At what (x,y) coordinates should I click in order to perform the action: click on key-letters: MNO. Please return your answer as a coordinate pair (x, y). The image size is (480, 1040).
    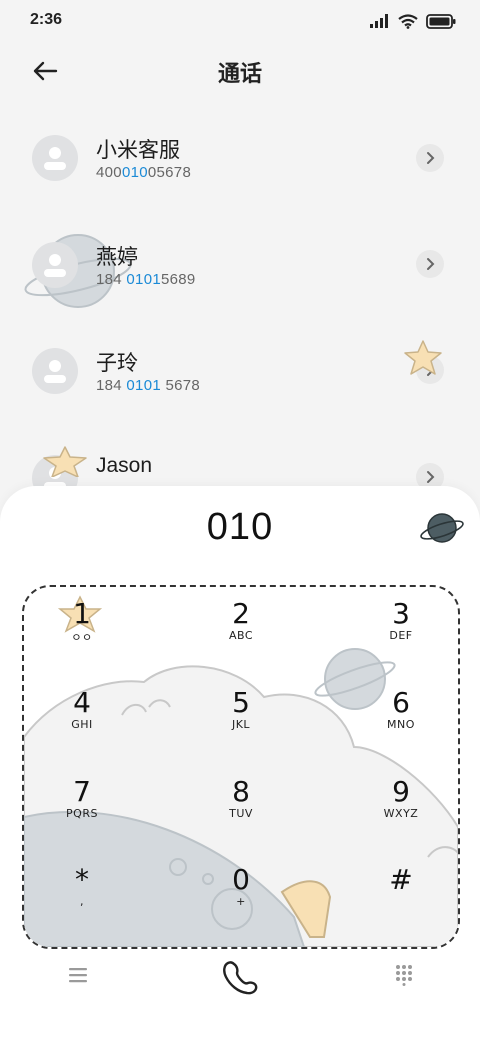
    Looking at the image, I should click on (401, 724).